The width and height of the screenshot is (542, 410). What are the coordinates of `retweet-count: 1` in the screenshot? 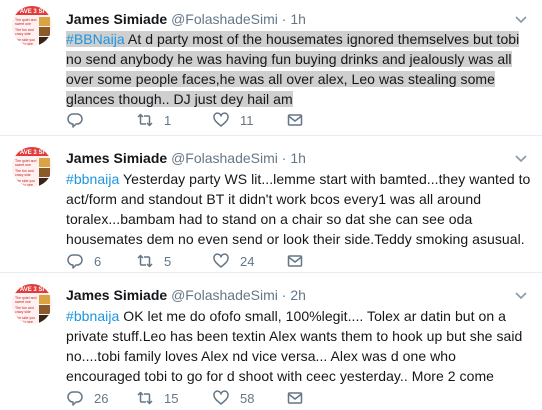 It's located at (168, 120).